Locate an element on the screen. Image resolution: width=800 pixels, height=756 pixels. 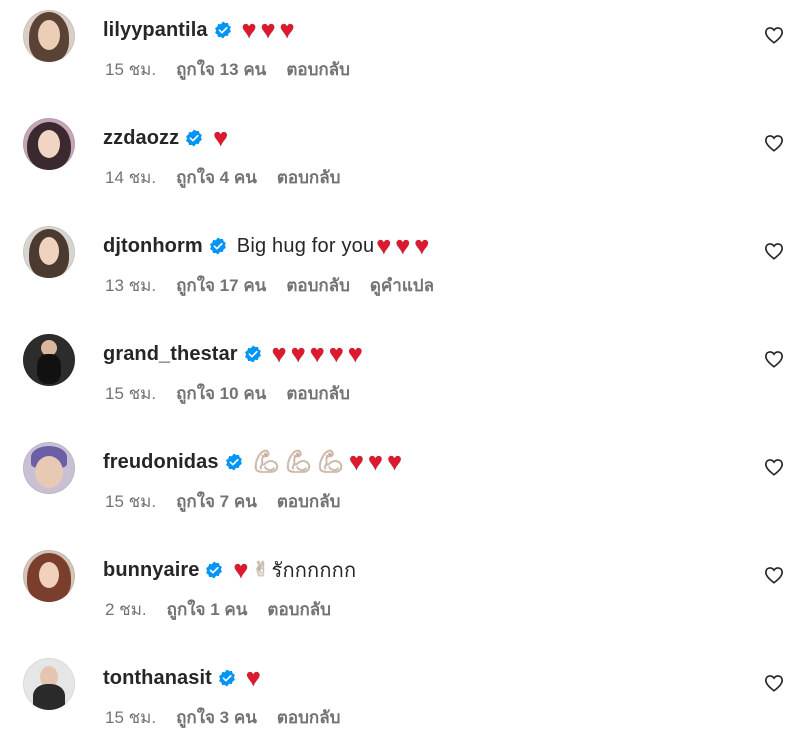
username: freudonidas is located at coordinates (161, 462).